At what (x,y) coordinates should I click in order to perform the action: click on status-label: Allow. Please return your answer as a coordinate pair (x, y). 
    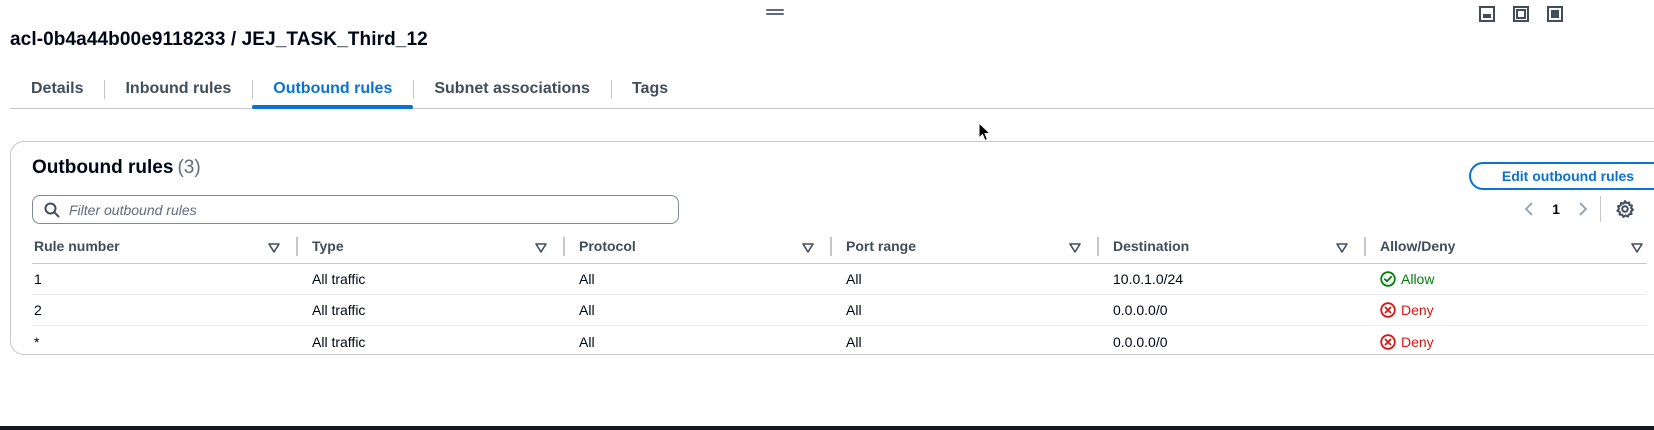
    Looking at the image, I should click on (1418, 279).